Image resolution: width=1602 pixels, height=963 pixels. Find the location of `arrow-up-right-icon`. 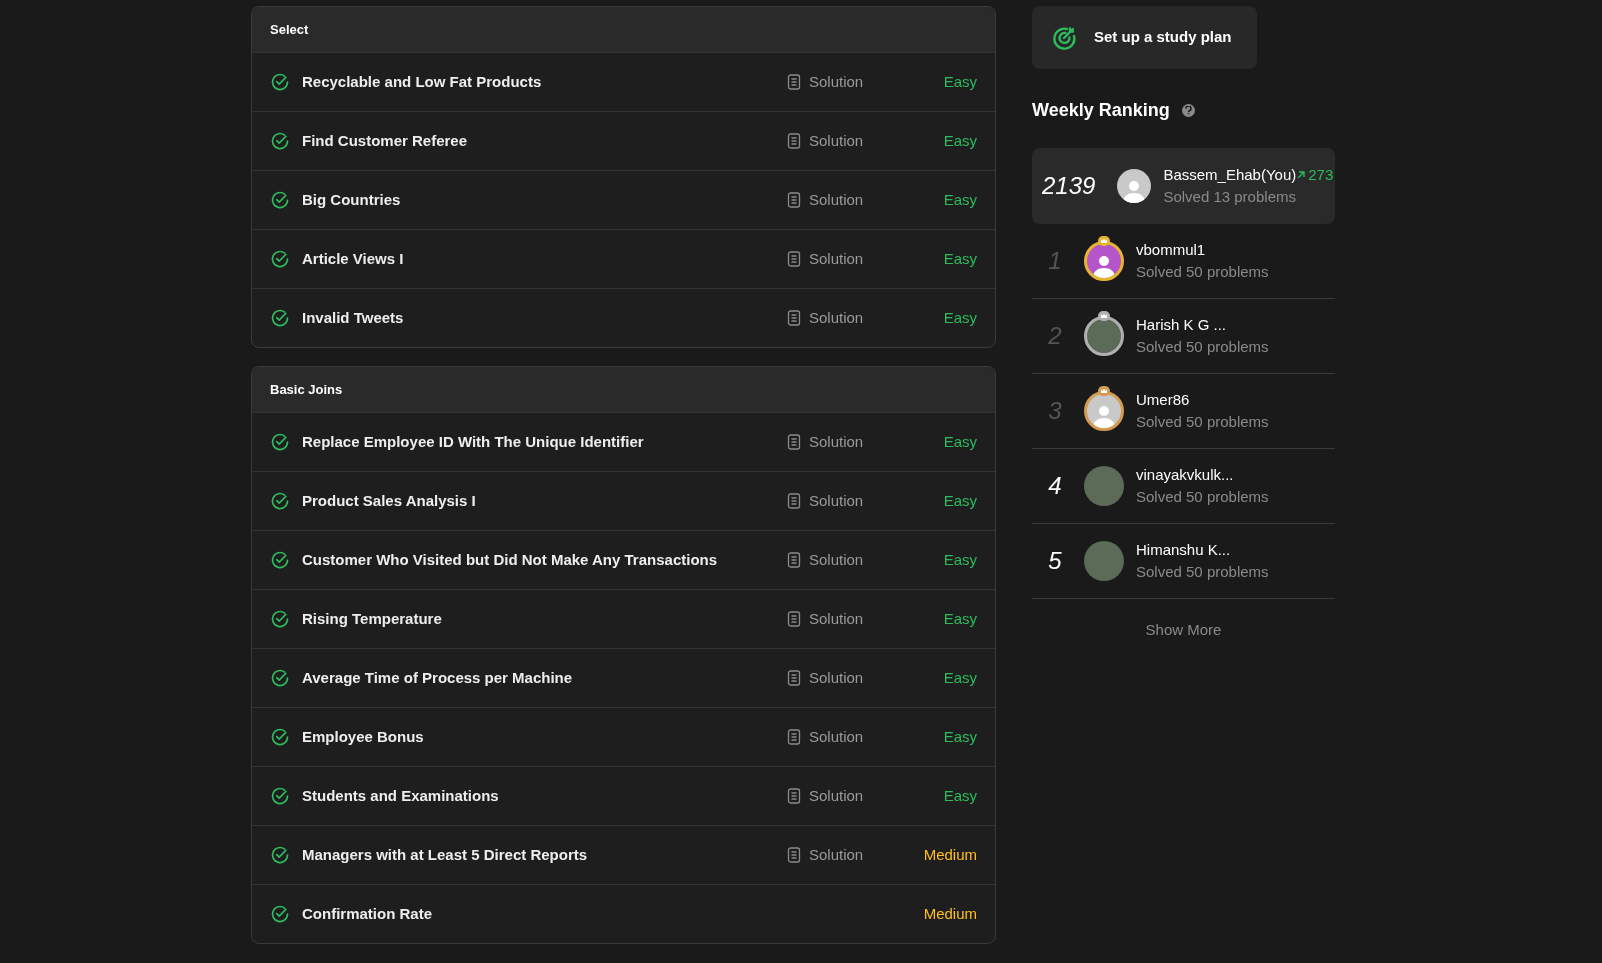

arrow-up-right-icon is located at coordinates (1301, 174).